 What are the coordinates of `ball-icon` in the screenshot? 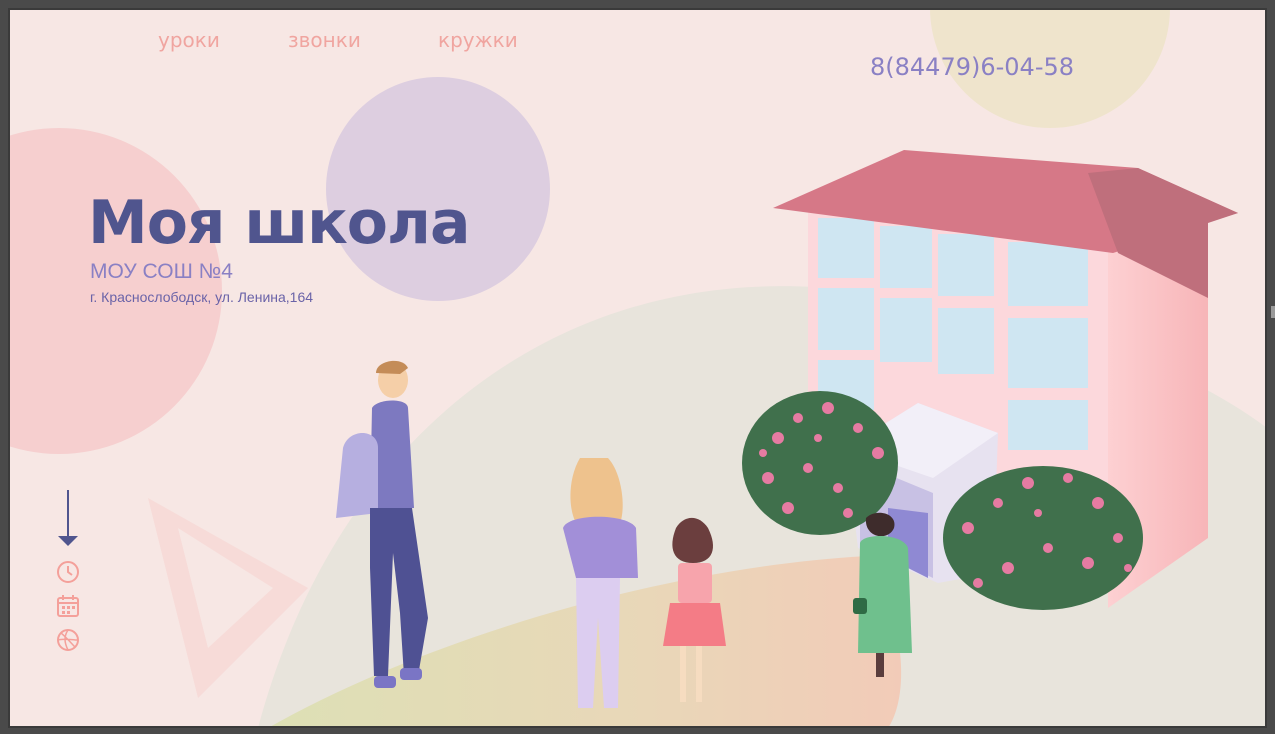 It's located at (68, 640).